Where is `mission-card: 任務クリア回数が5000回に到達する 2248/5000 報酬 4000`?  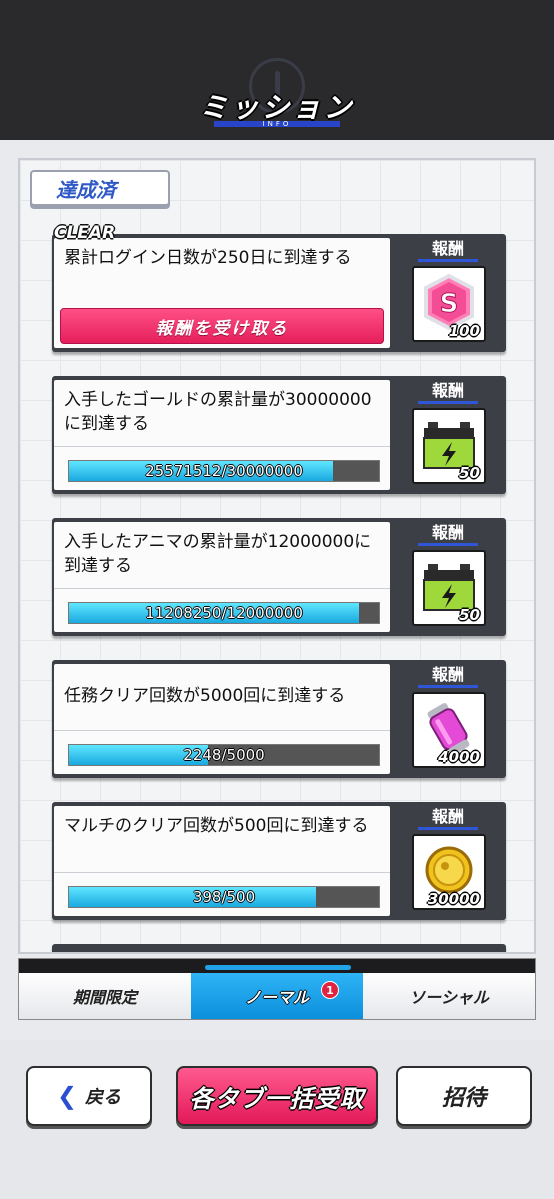 mission-card: 任務クリア回数が5000回に到達する 2248/5000 報酬 4000 is located at coordinates (279, 719).